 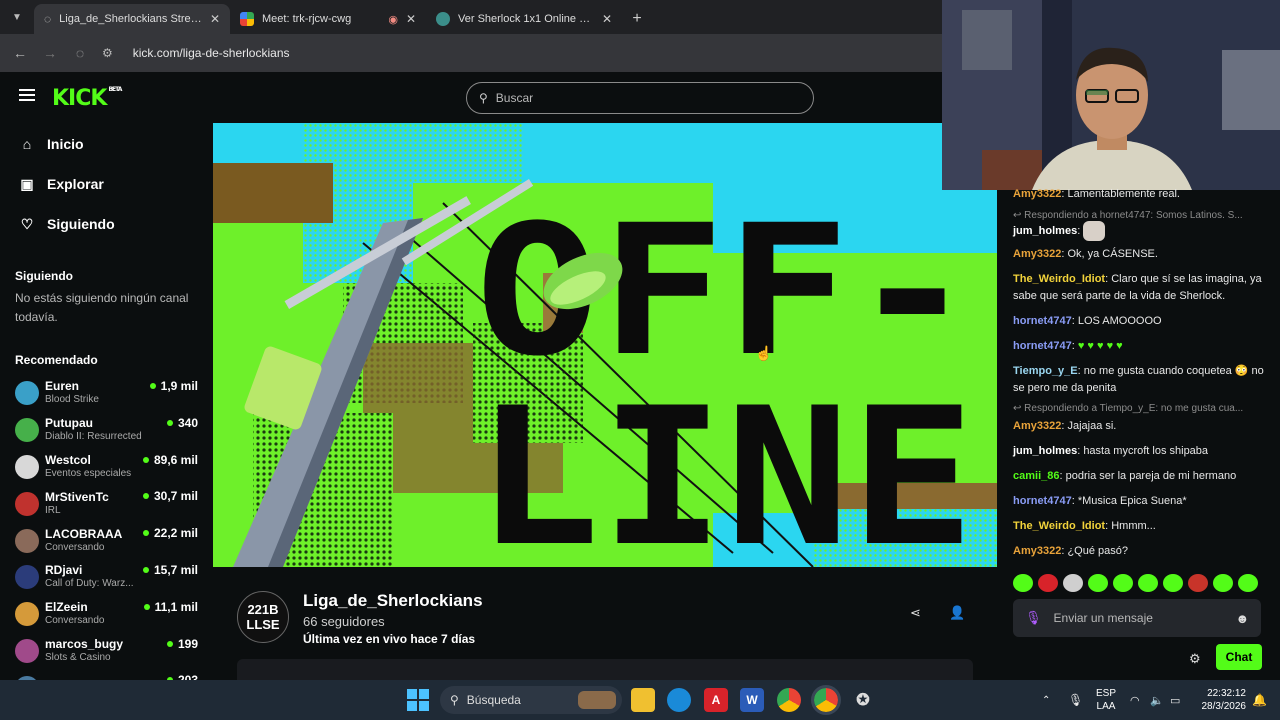 What do you see at coordinates (643, 700) in the screenshot?
I see `file-explorer-icon` at bounding box center [643, 700].